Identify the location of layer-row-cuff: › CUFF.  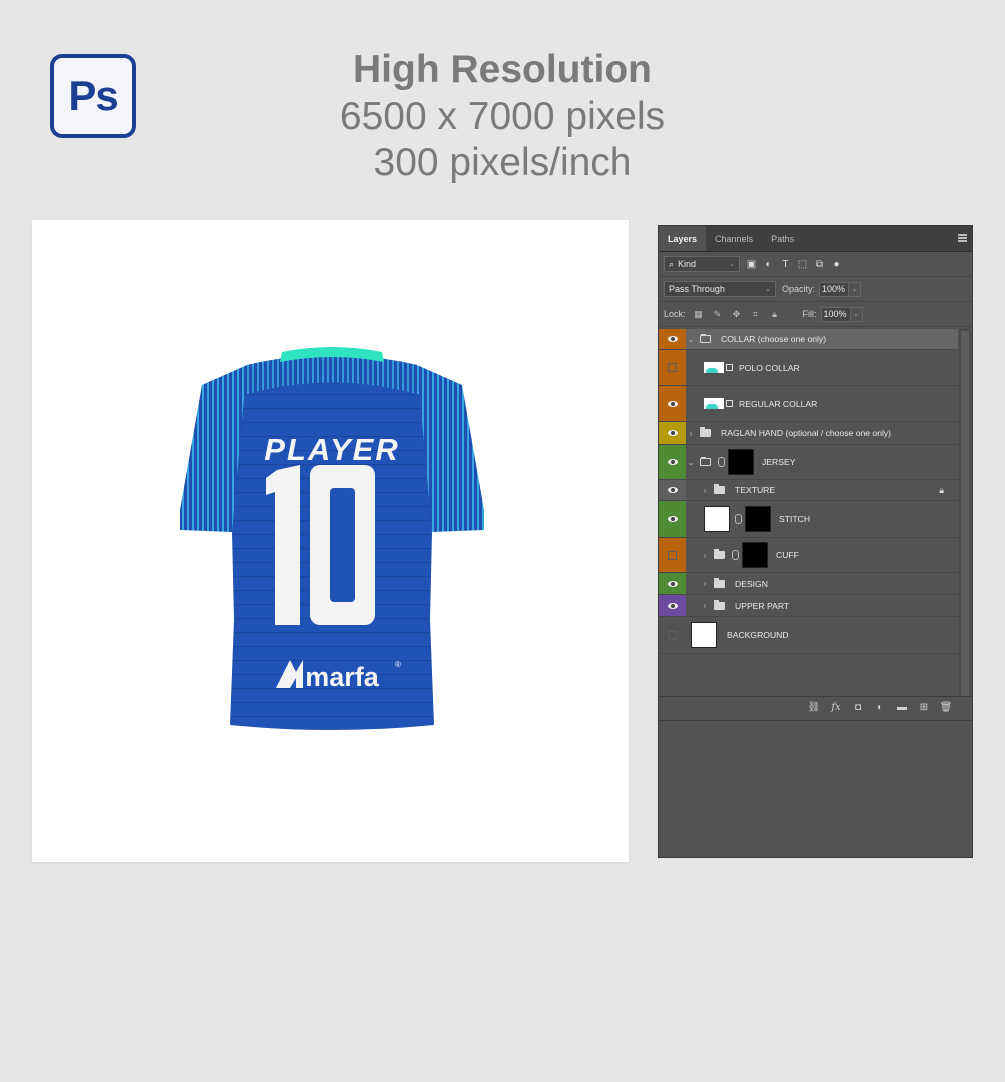
(808, 555).